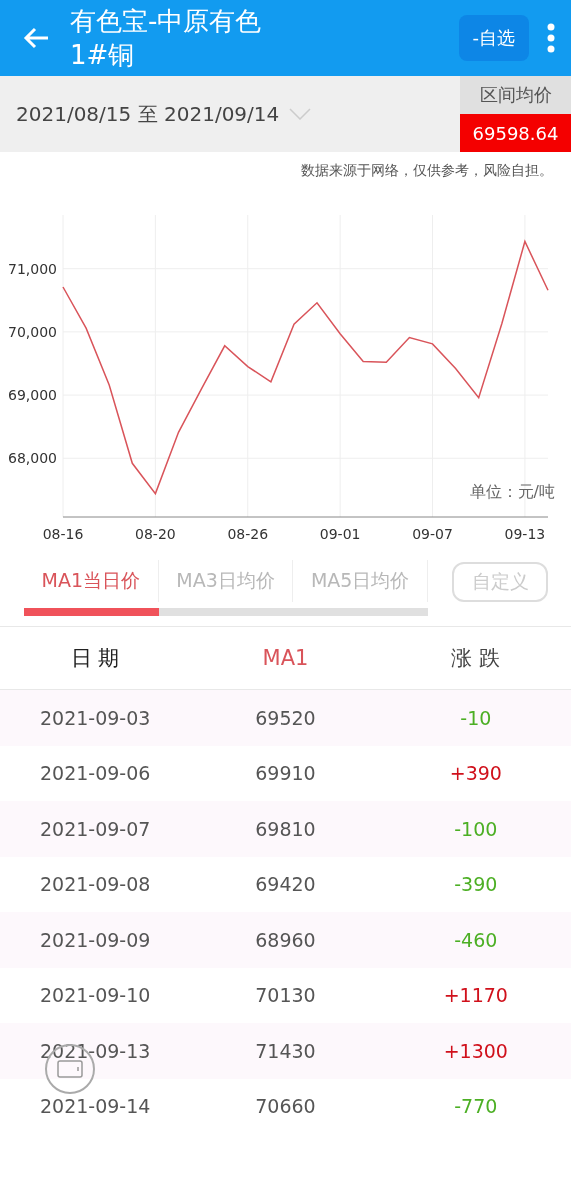  What do you see at coordinates (476, 884) in the screenshot?
I see `change-cell-text: -390` at bounding box center [476, 884].